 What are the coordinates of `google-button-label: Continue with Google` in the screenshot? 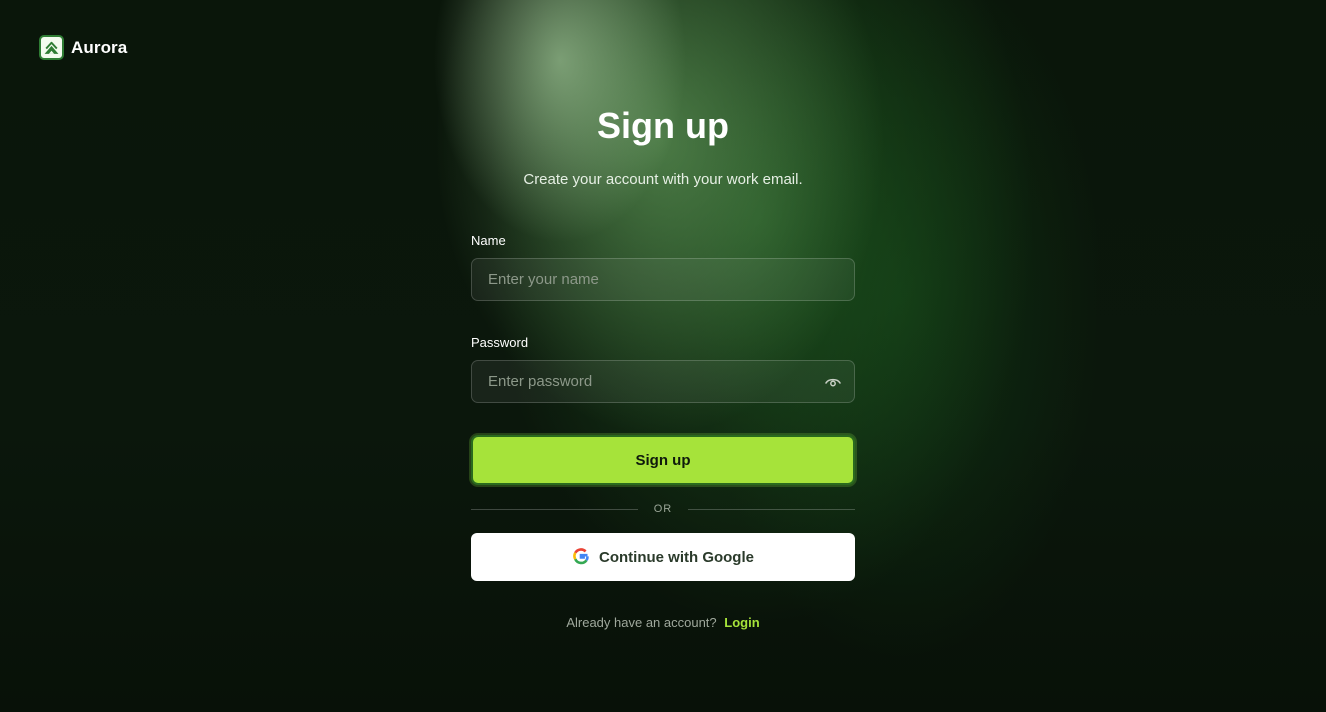 It's located at (676, 557).